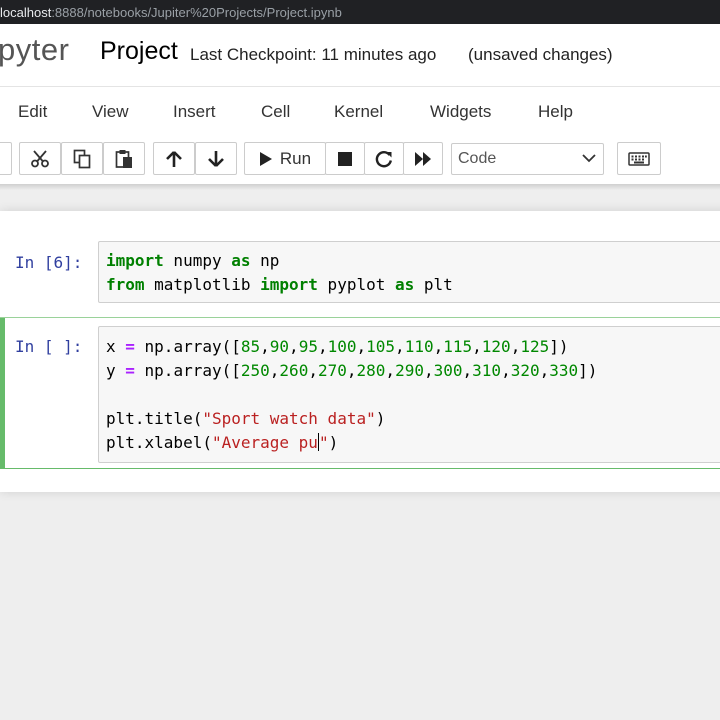 This screenshot has width=720, height=720. Describe the element at coordinates (535, 346) in the screenshot. I see `number-literal: 125` at that location.